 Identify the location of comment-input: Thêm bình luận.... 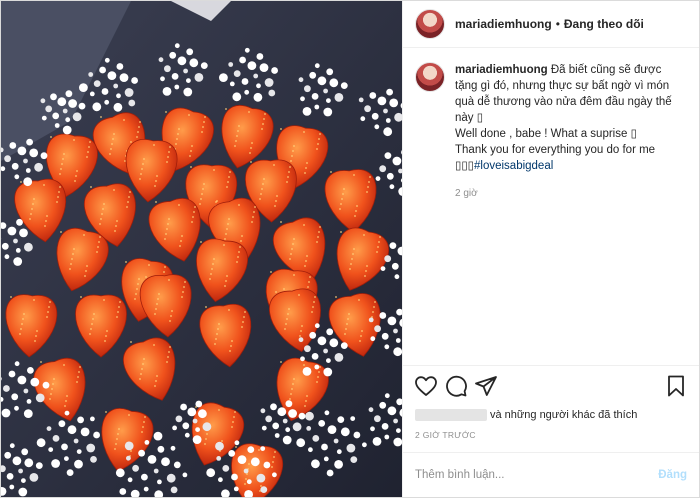
(536, 475).